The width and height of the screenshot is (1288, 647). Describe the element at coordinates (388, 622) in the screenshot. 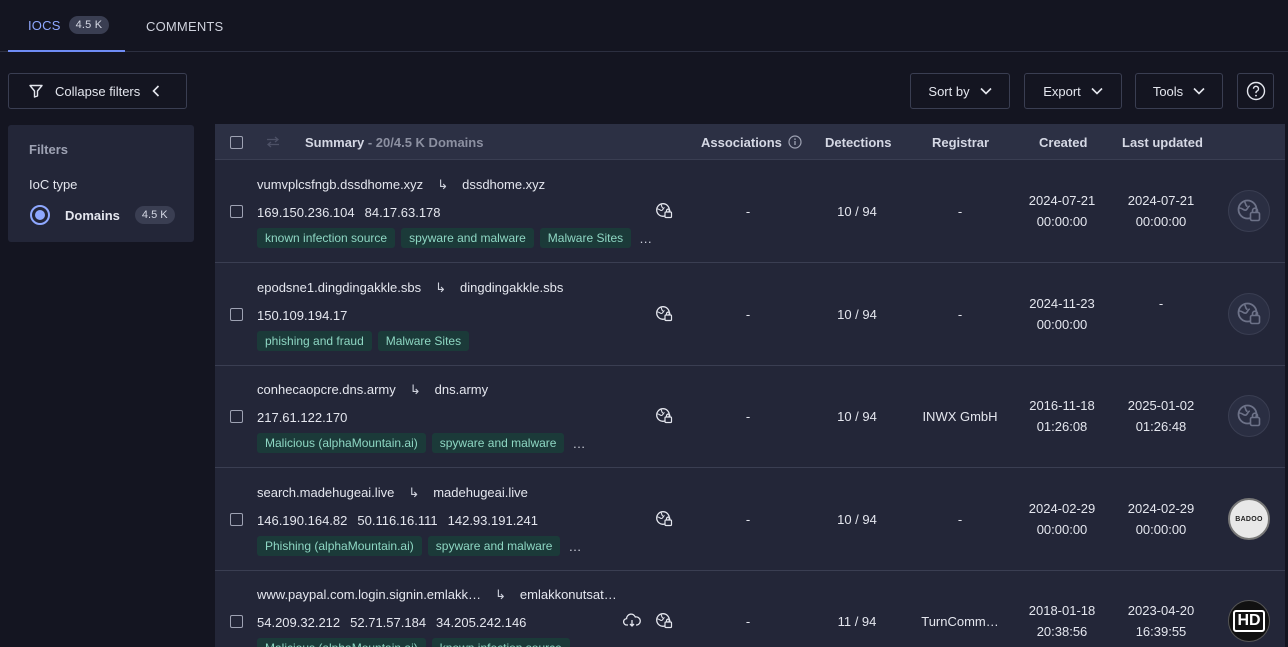

I see `ip-address: 52.71.57.184` at that location.